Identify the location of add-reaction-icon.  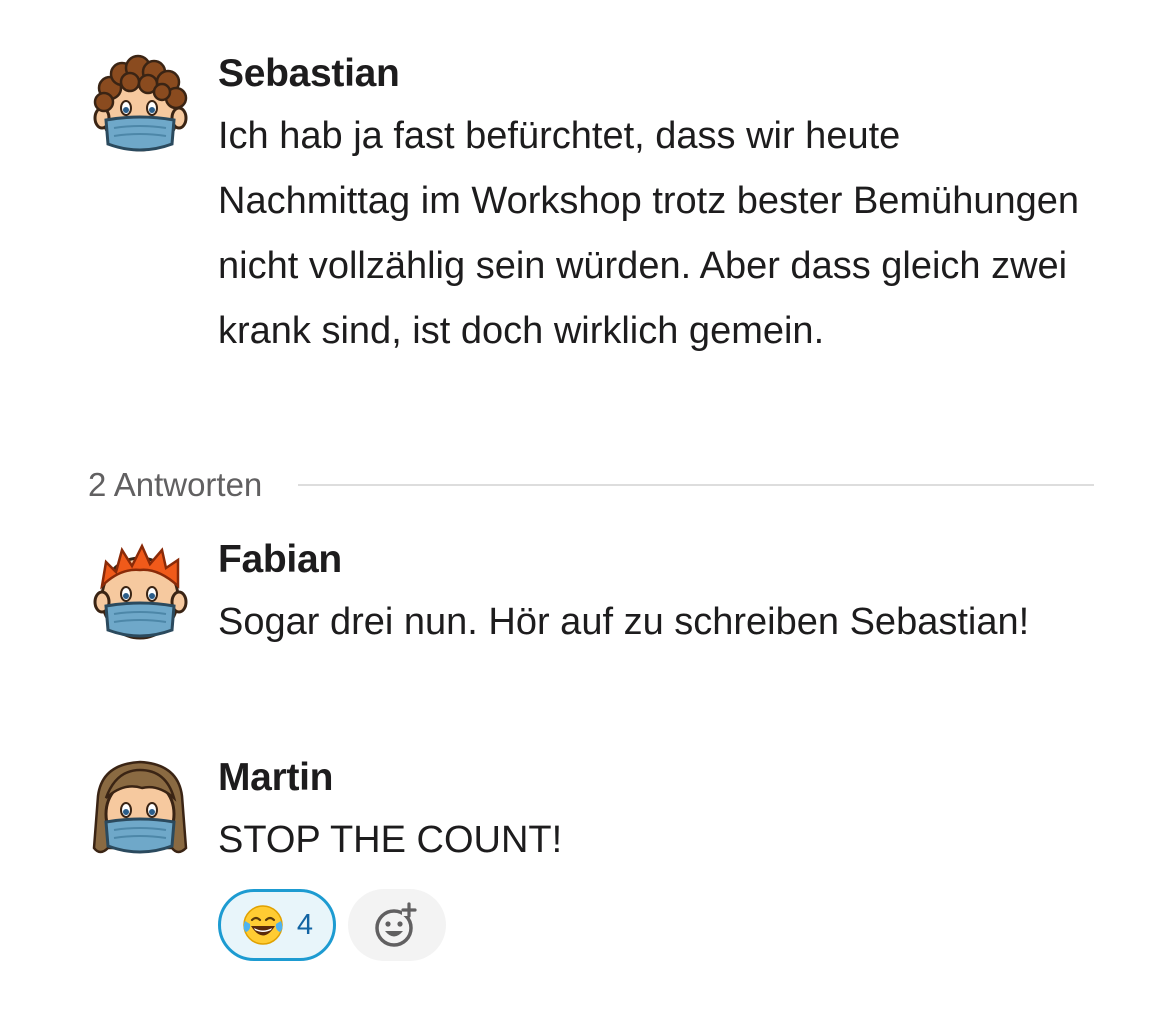
(396, 924).